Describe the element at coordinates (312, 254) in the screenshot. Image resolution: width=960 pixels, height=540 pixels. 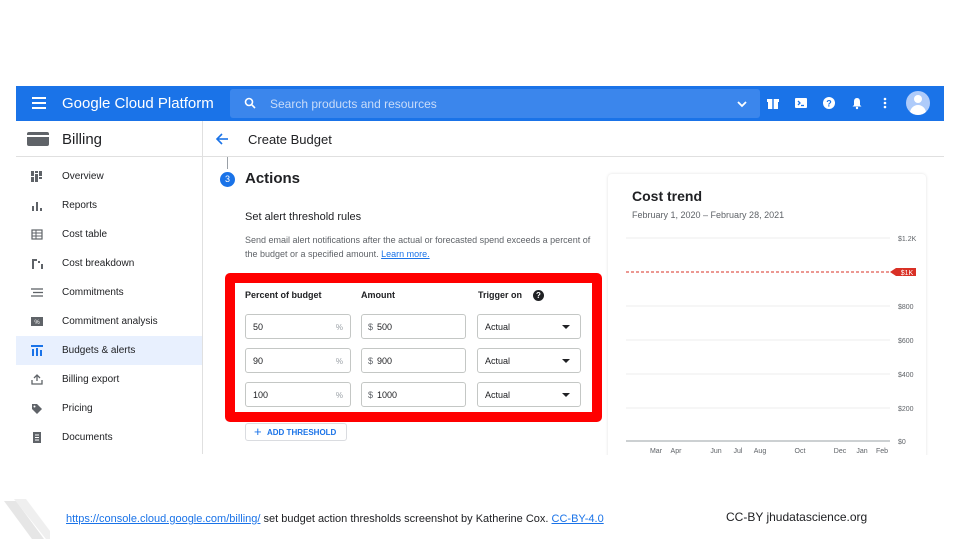
I see `description-line2: the budget or a specified amount.` at that location.